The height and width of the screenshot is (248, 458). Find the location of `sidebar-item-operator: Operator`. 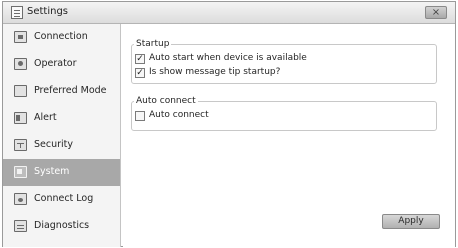

sidebar-item-operator: Operator is located at coordinates (61, 64).